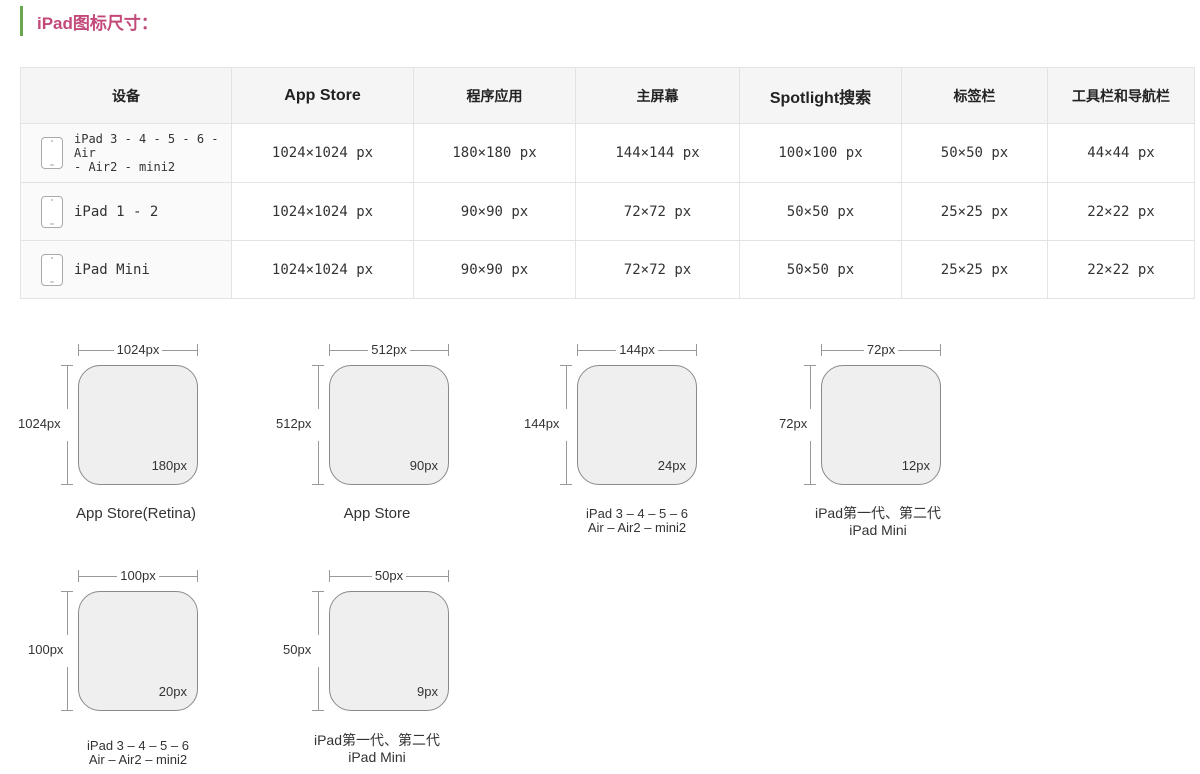 The width and height of the screenshot is (1200, 774). I want to click on width-label: 50px, so click(389, 575).